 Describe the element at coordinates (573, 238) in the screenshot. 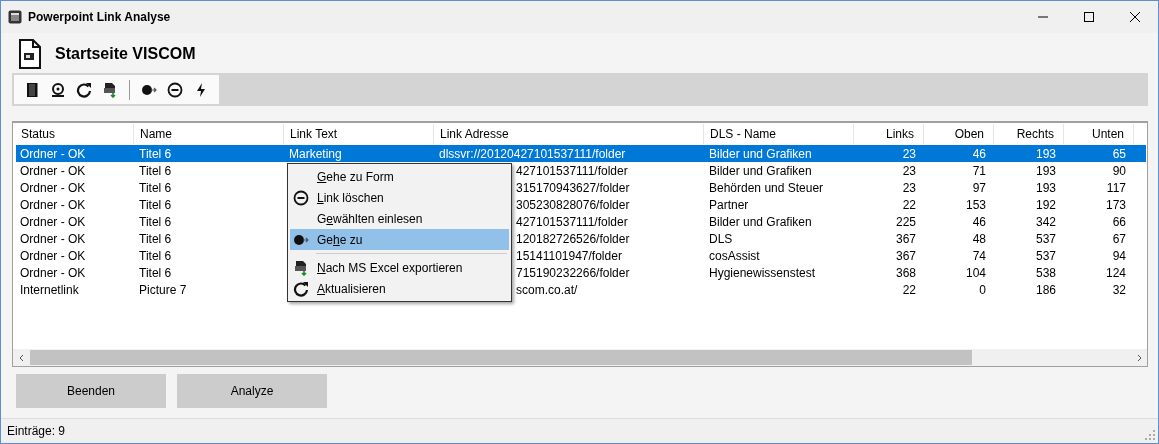

I see `table-cell: 120182726526/folder` at that location.